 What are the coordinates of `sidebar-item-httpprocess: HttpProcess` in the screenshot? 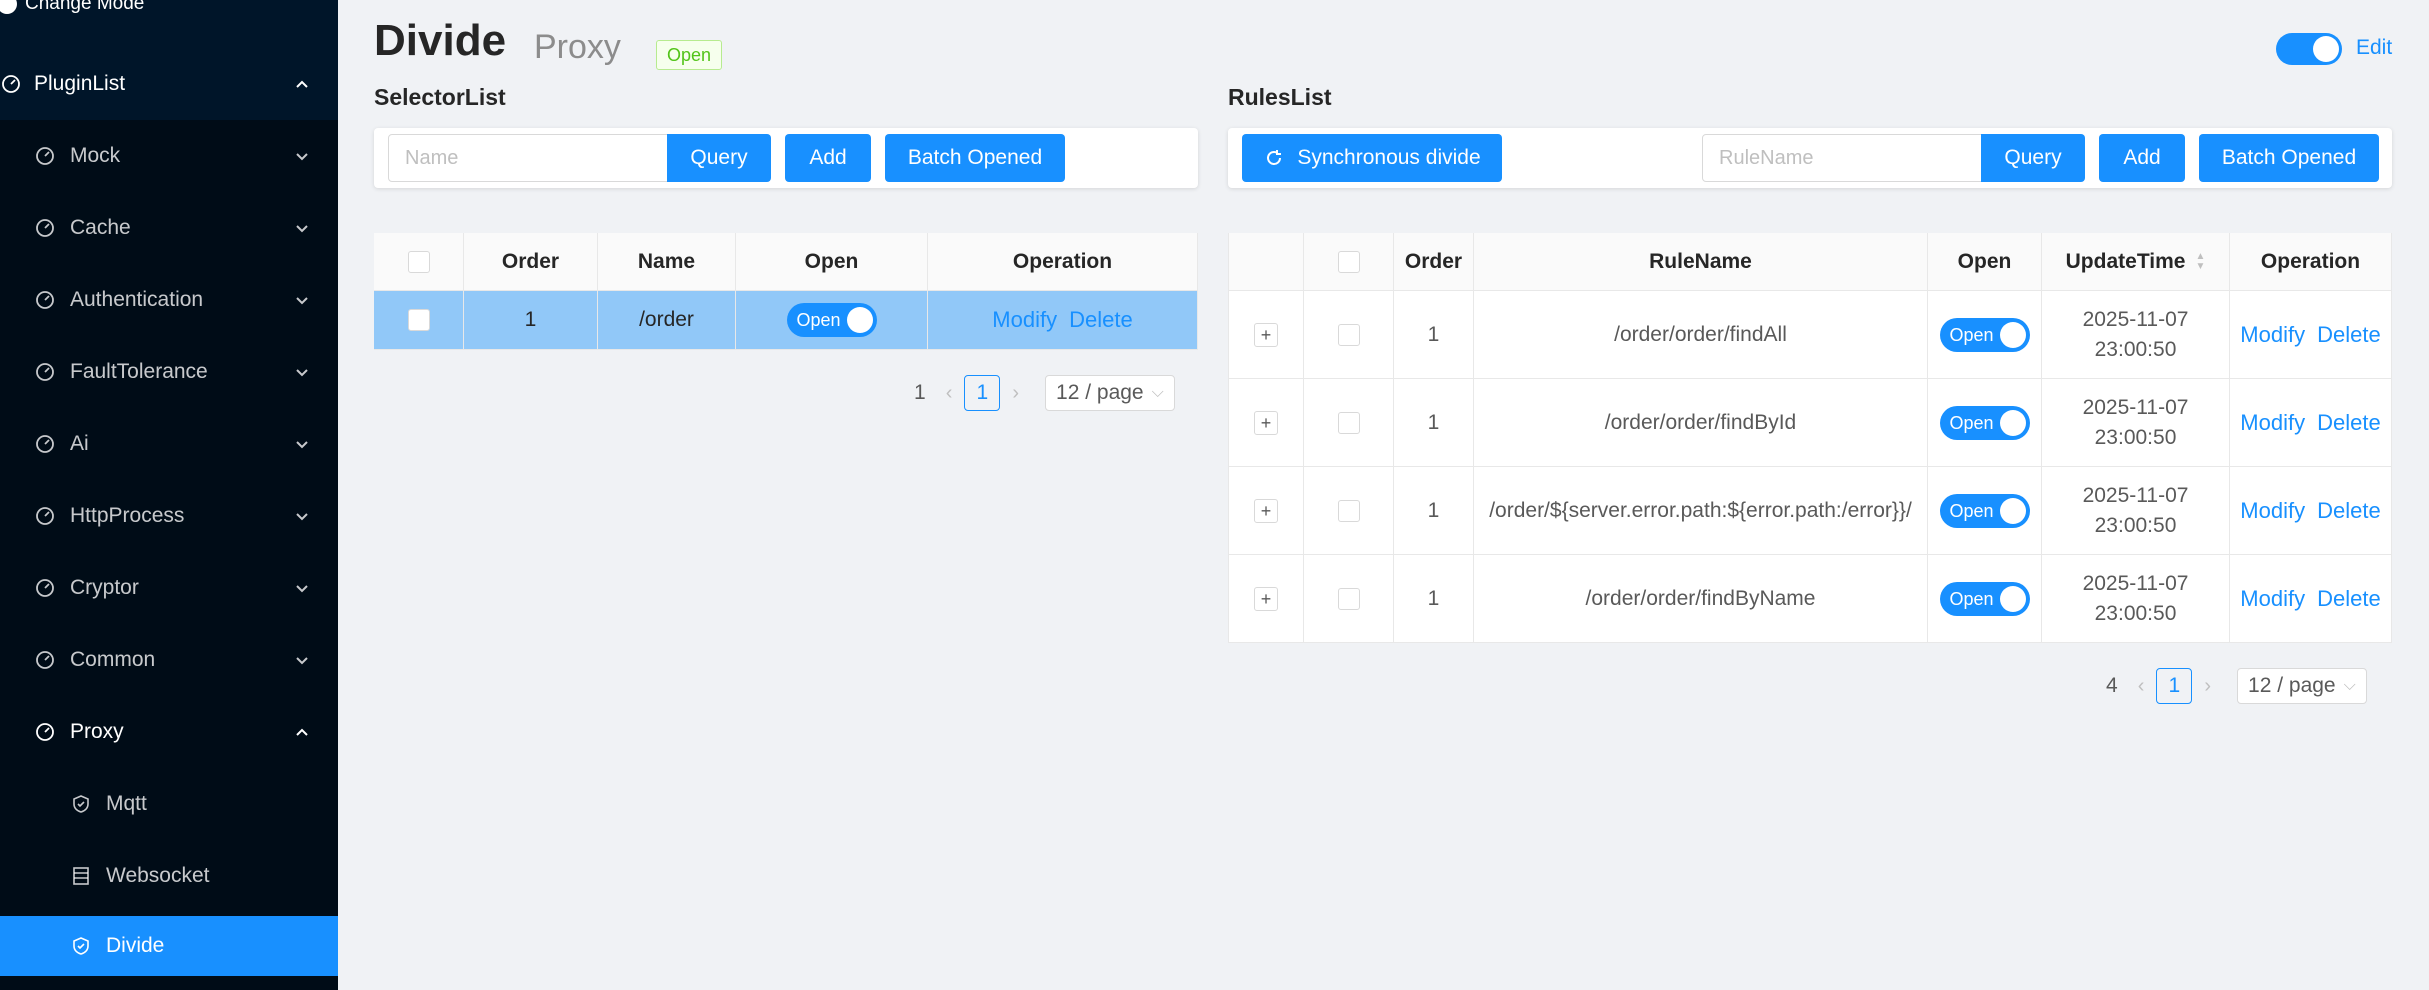 It's located at (169, 516).